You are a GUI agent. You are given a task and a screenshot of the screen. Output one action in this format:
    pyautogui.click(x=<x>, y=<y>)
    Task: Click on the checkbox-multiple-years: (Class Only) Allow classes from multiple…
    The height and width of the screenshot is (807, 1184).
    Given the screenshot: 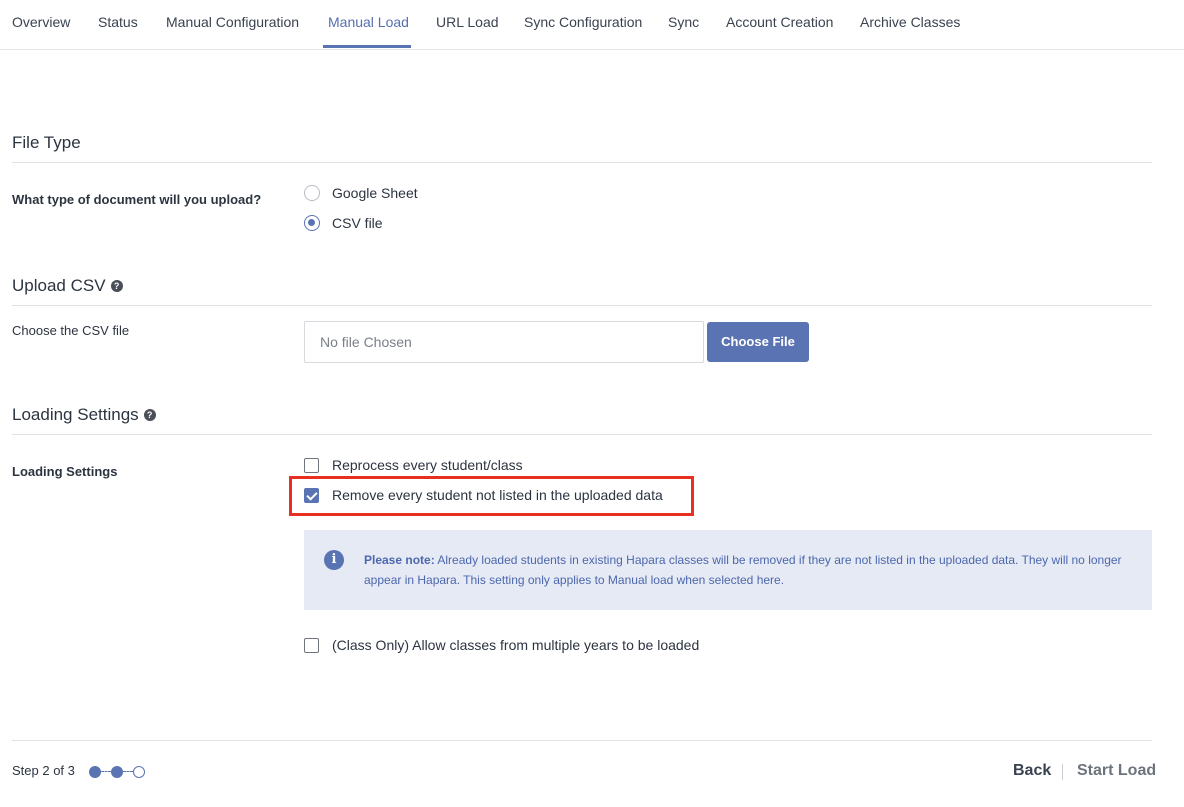 What is the action you would take?
    pyautogui.click(x=501, y=645)
    